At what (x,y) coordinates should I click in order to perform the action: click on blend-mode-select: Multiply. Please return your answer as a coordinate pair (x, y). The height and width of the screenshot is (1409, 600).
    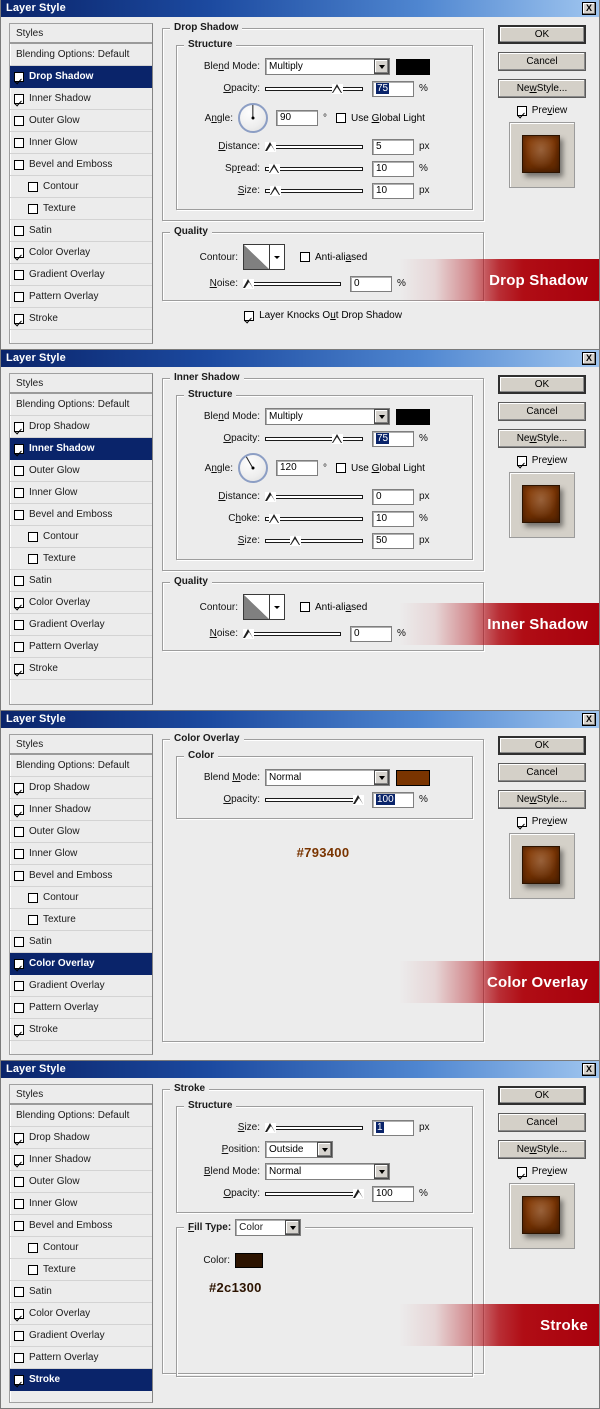
    Looking at the image, I should click on (327, 416).